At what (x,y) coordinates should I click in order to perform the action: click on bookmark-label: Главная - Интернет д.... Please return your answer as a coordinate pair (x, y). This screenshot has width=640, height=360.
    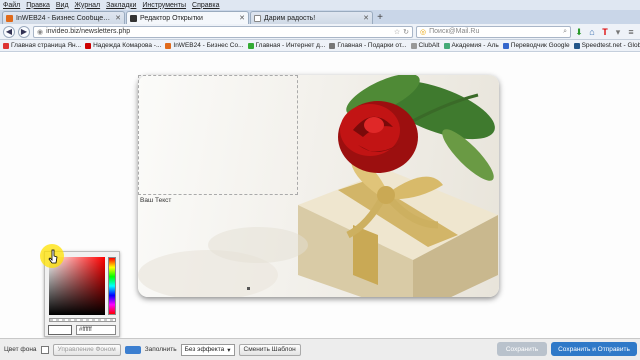
    Looking at the image, I should click on (290, 45).